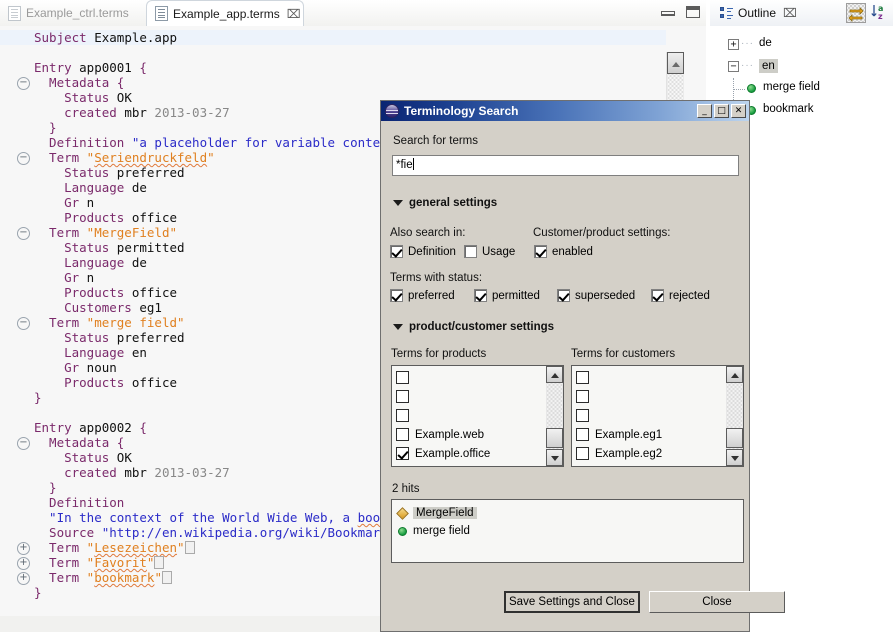 The height and width of the screenshot is (632, 893). I want to click on customer-item: Example.eg1, so click(651, 434).